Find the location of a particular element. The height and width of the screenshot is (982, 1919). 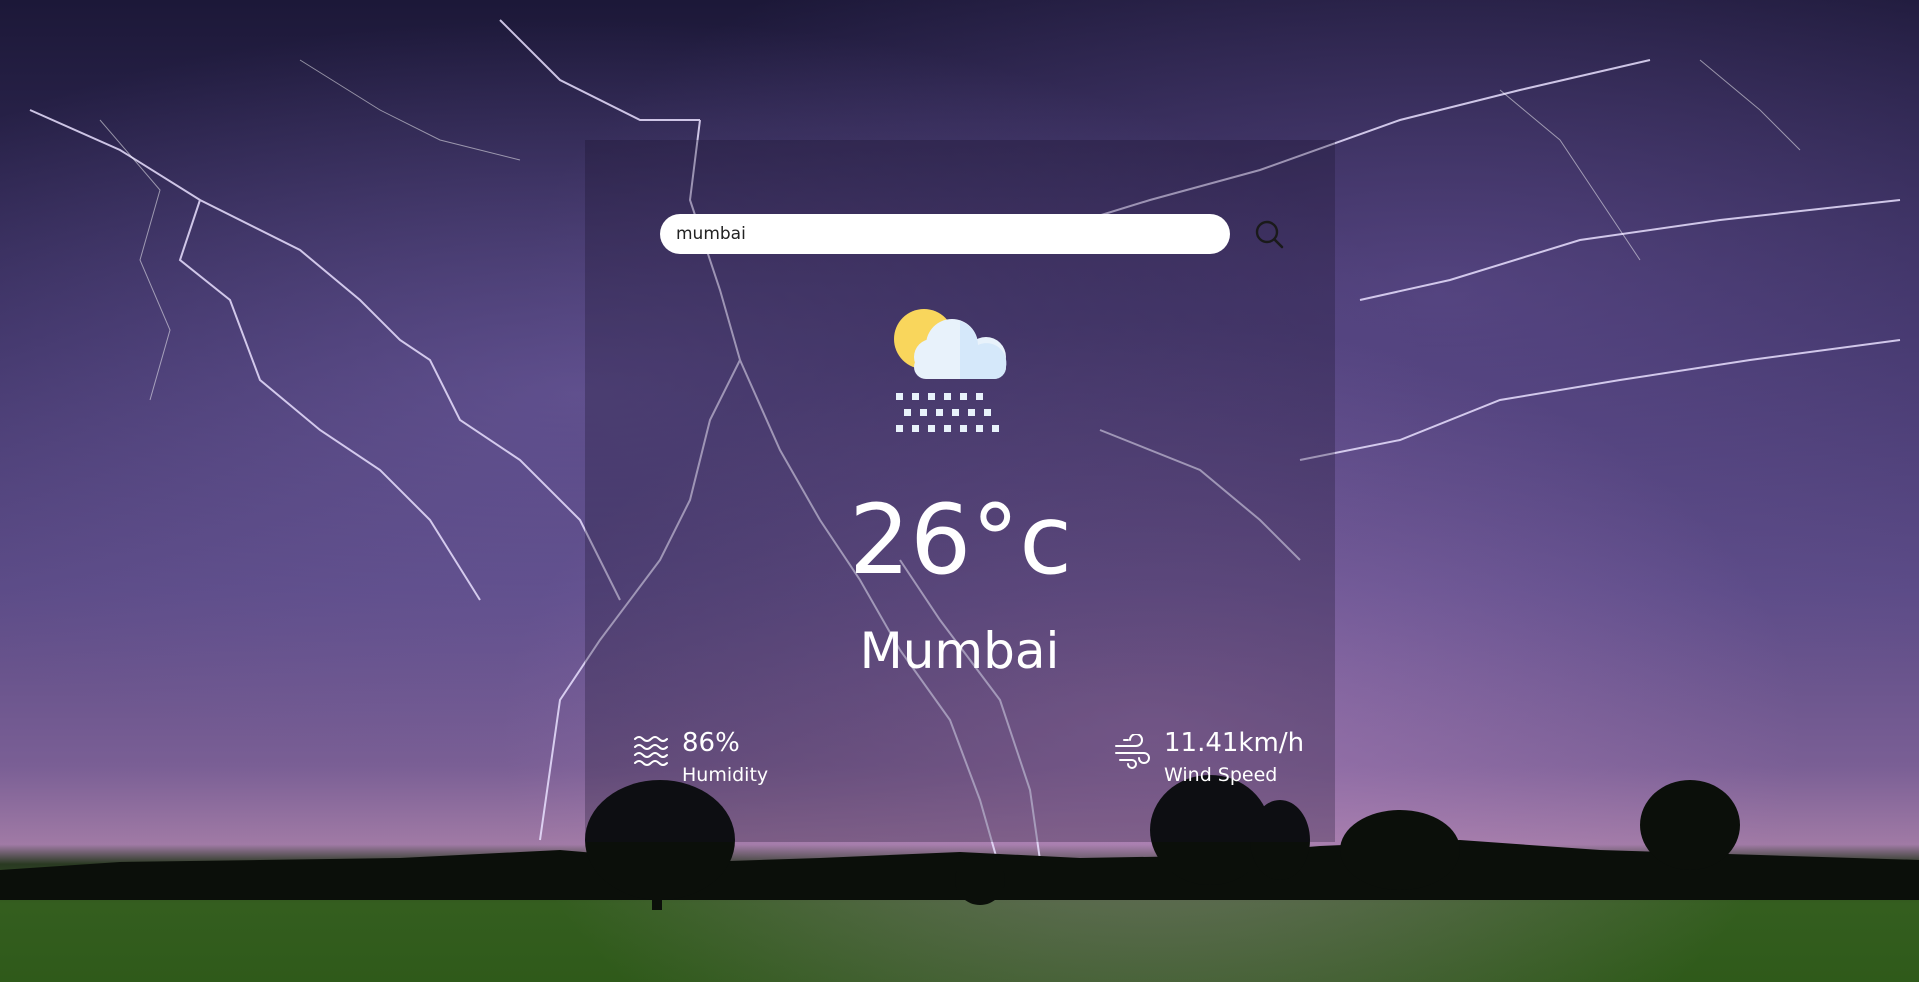

search-button is located at coordinates (1270, 235).